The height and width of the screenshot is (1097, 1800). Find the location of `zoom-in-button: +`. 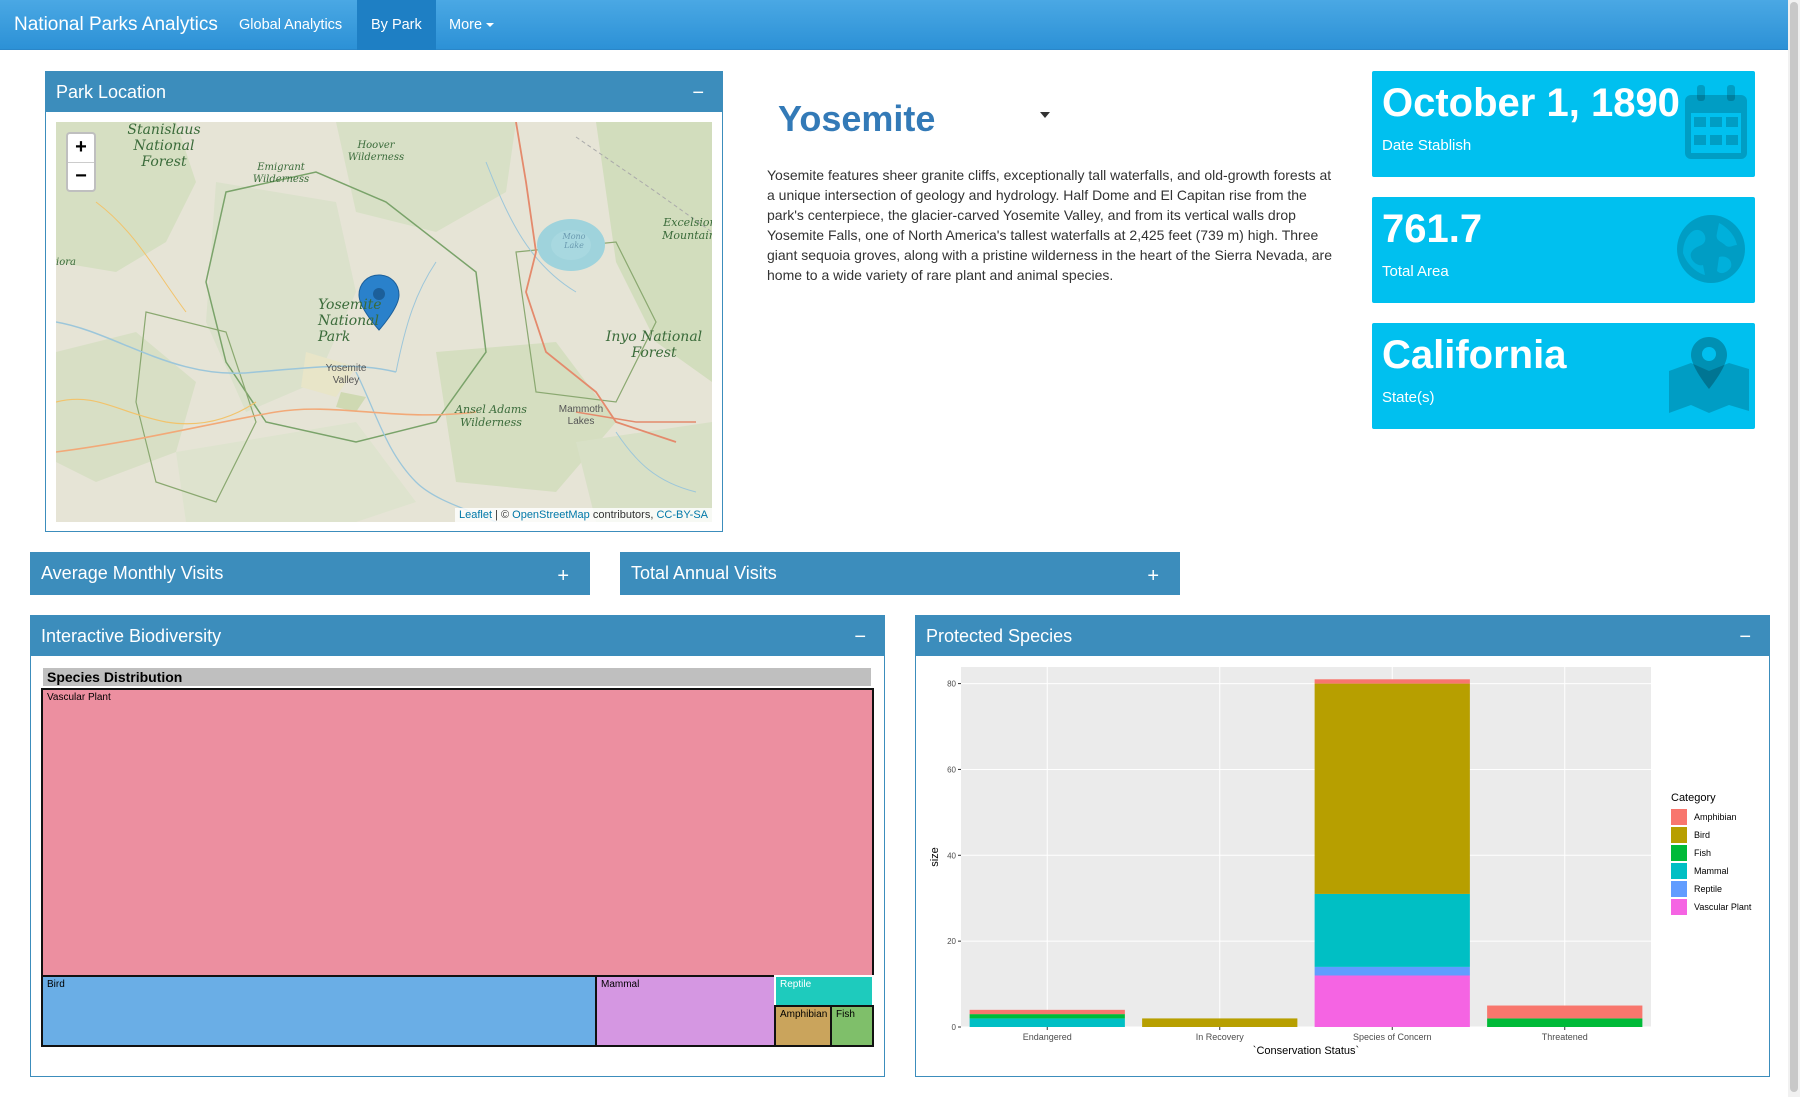

zoom-in-button: + is located at coordinates (81, 148).